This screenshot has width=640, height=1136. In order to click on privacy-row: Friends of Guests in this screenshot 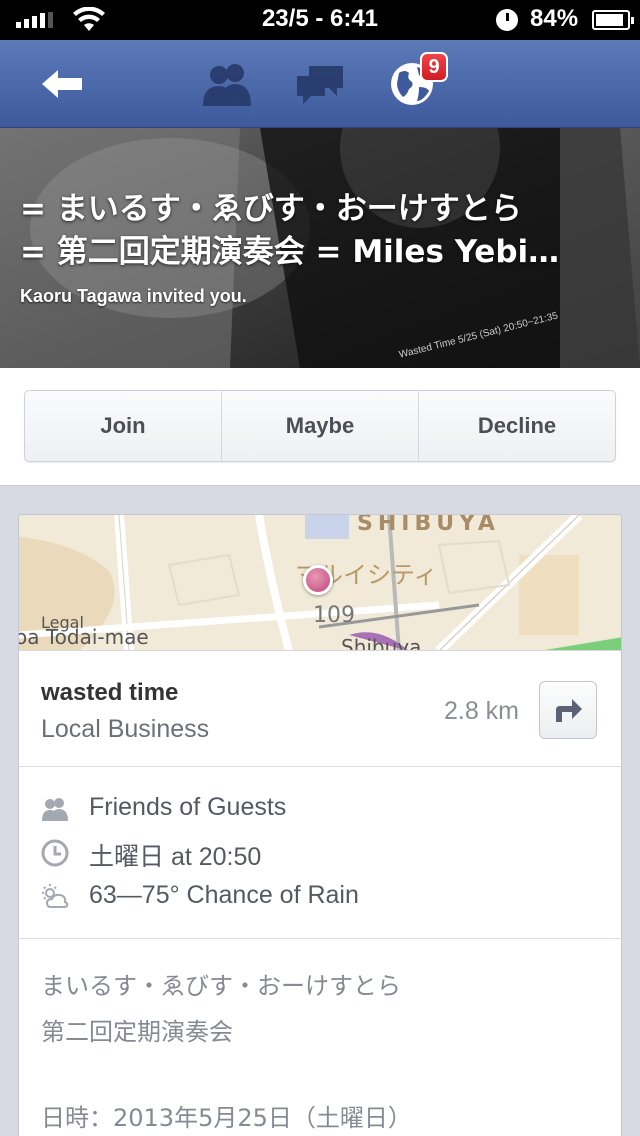, I will do `click(320, 809)`.